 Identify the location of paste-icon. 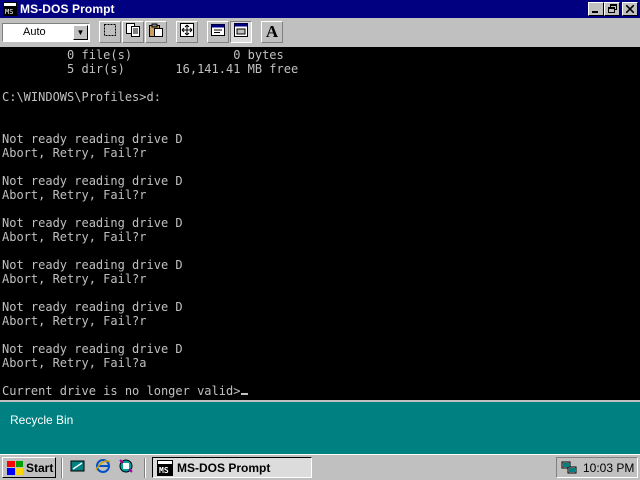
(156, 32).